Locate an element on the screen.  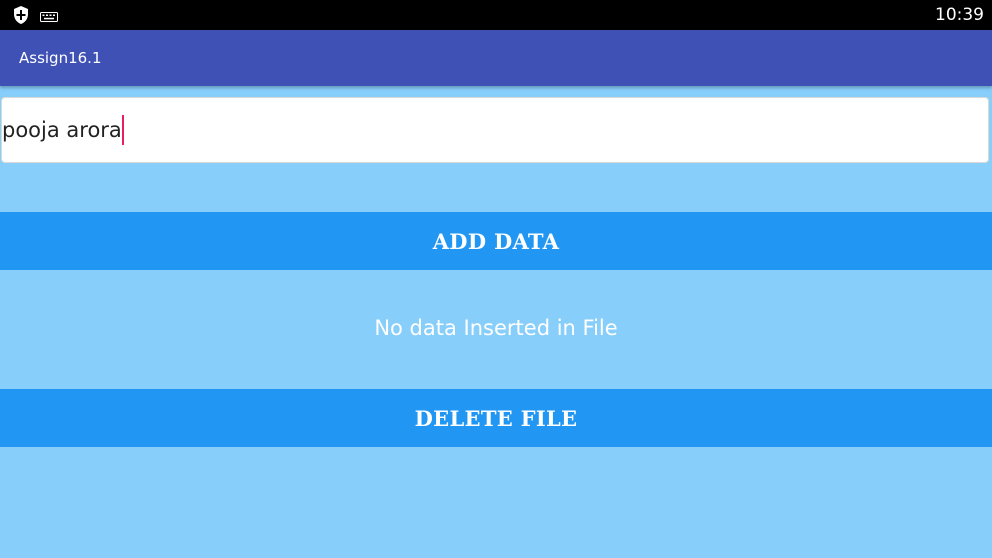
delete-file-button: DELETE FILE is located at coordinates (496, 418).